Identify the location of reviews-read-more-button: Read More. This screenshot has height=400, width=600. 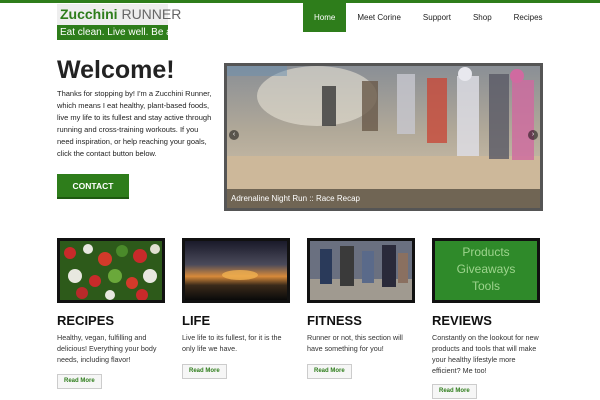
(454, 391).